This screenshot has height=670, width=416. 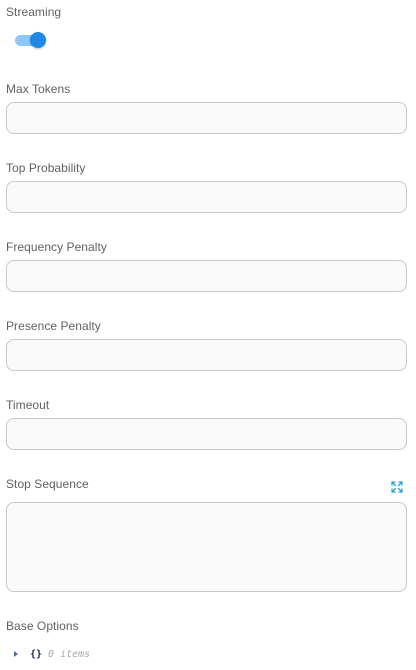 What do you see at coordinates (38, 40) in the screenshot?
I see `toggle-thumb` at bounding box center [38, 40].